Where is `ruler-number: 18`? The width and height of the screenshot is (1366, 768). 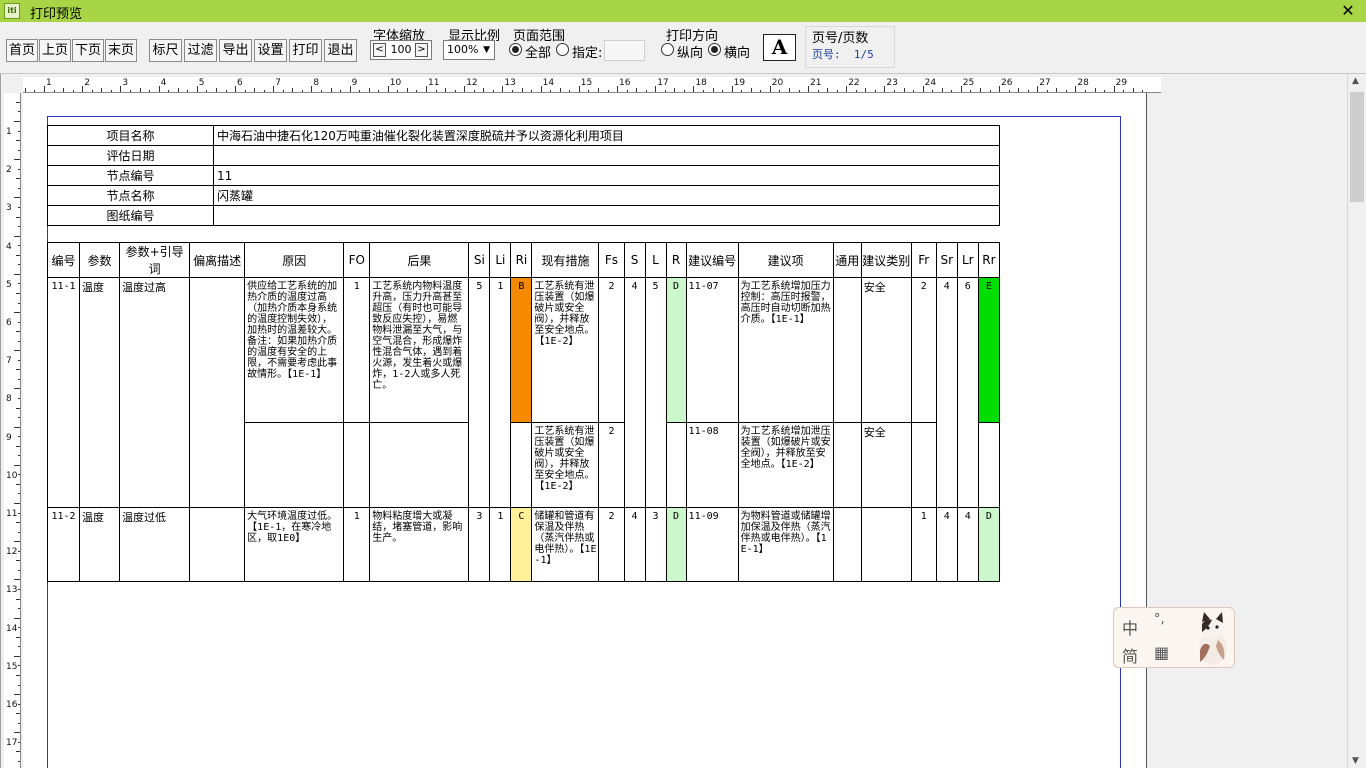 ruler-number: 18 is located at coordinates (701, 83).